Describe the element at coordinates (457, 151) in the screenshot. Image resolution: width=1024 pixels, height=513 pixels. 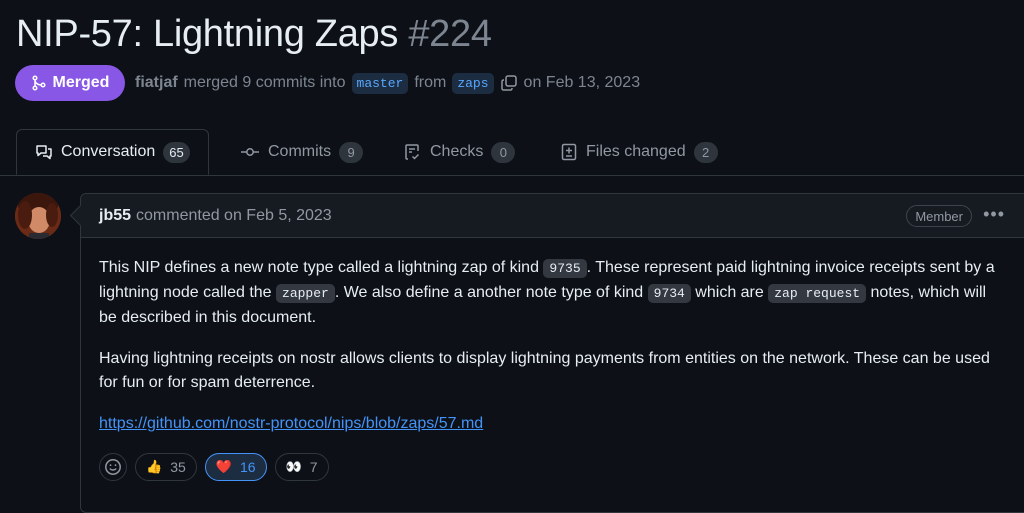
I see `tab-label: Checks` at that location.